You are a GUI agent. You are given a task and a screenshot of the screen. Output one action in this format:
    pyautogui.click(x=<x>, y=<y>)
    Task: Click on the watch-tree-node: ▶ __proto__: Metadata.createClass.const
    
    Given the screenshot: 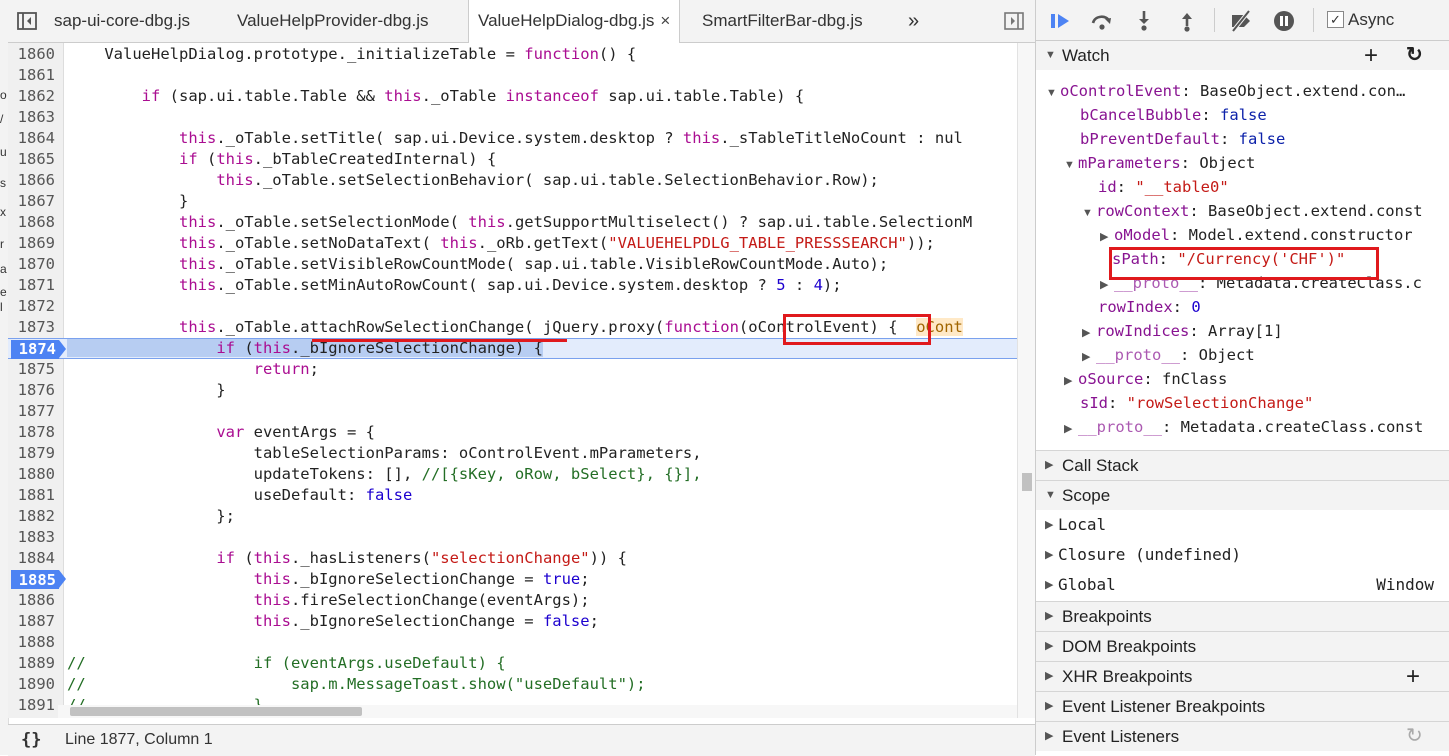 What is the action you would take?
    pyautogui.click(x=1243, y=427)
    